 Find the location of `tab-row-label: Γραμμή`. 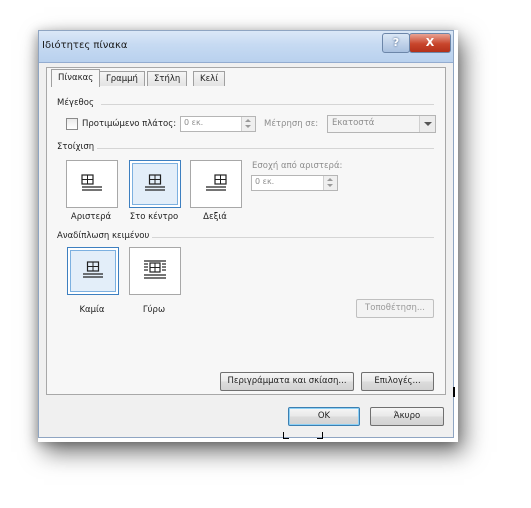

tab-row-label: Γραμμή is located at coordinates (122, 79).